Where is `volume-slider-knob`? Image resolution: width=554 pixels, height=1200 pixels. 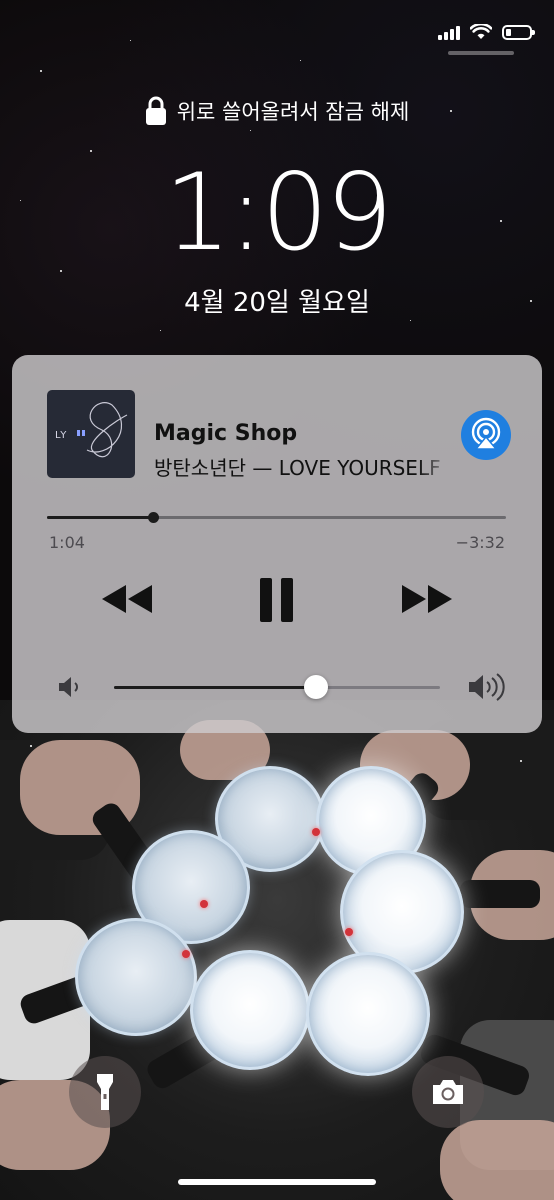
volume-slider-knob is located at coordinates (316, 687).